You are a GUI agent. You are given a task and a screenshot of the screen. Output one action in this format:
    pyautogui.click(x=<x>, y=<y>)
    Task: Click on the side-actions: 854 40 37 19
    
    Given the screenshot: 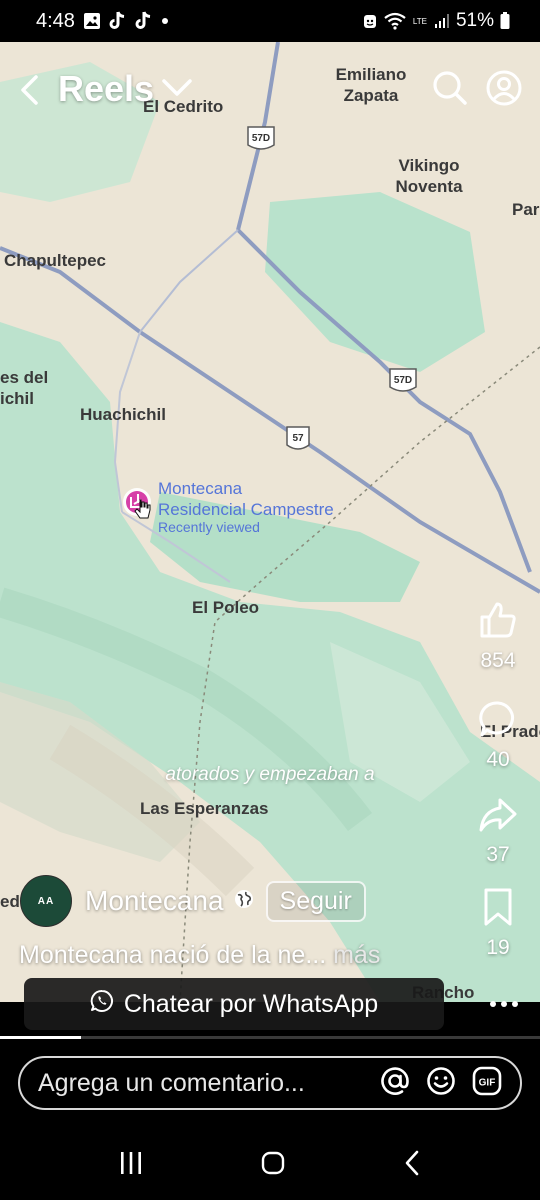 What is the action you would take?
    pyautogui.click(x=498, y=780)
    